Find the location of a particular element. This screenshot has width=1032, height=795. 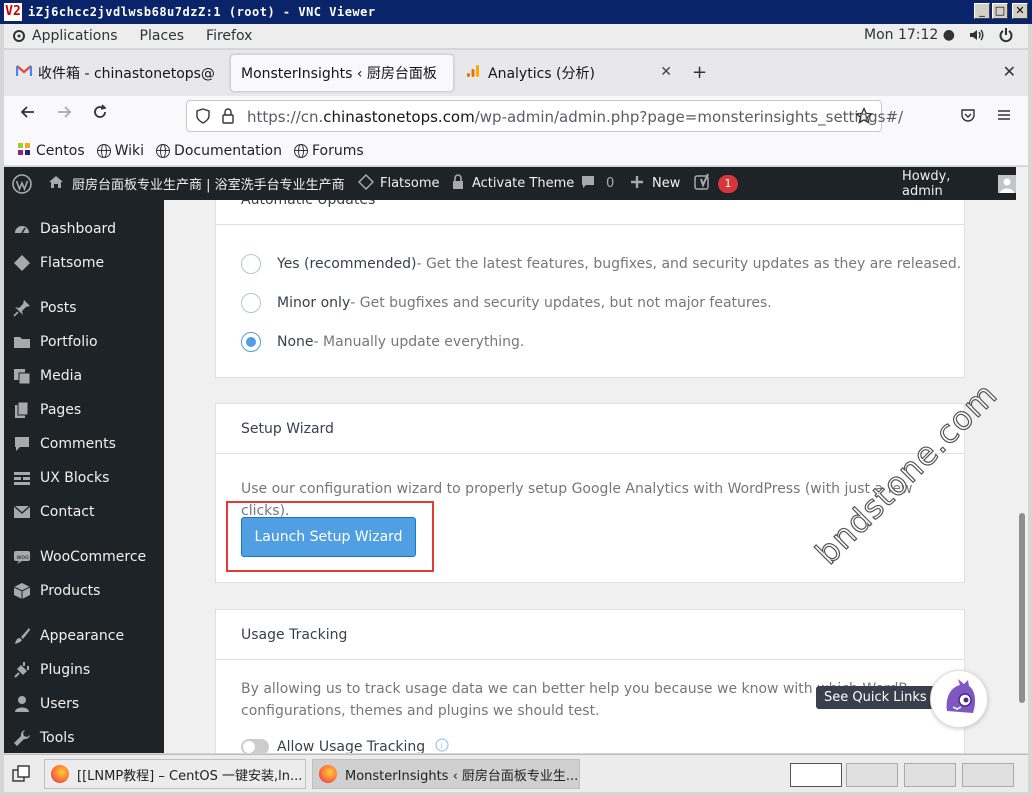

sidebar-item-label: Tools is located at coordinates (57, 738).